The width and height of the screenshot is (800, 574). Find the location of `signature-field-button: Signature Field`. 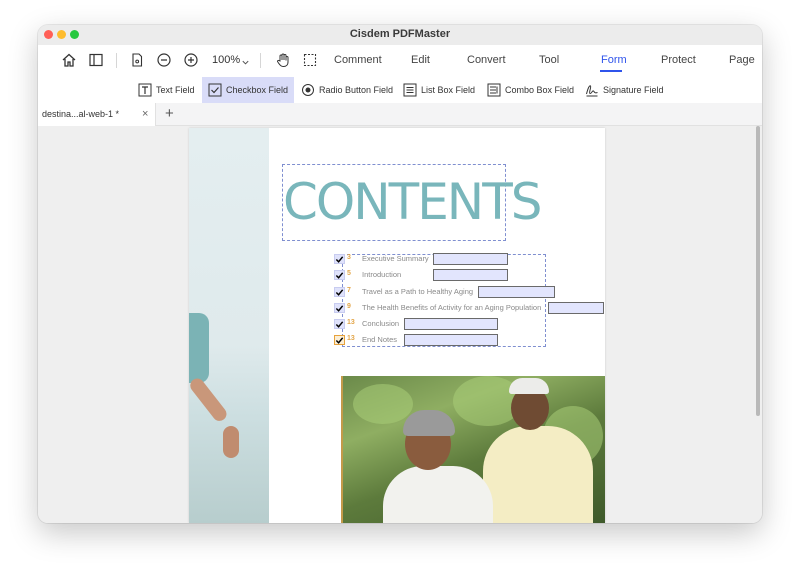

signature-field-button: Signature Field is located at coordinates (624, 90).